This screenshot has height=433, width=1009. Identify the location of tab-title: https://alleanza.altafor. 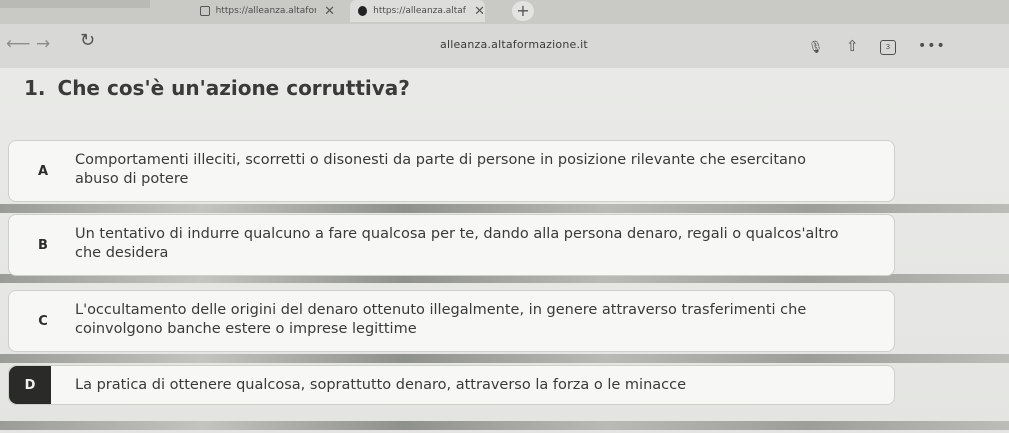
(420, 11).